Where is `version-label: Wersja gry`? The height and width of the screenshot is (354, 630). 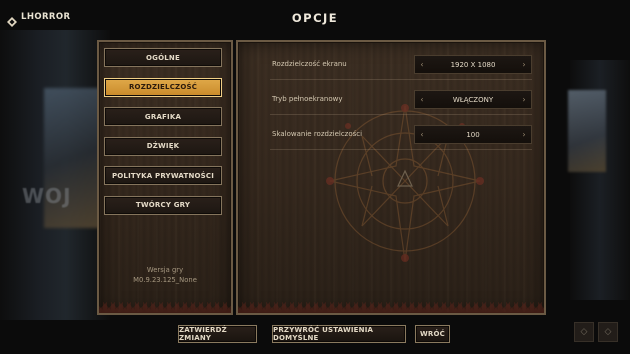 version-label: Wersja gry is located at coordinates (165, 270).